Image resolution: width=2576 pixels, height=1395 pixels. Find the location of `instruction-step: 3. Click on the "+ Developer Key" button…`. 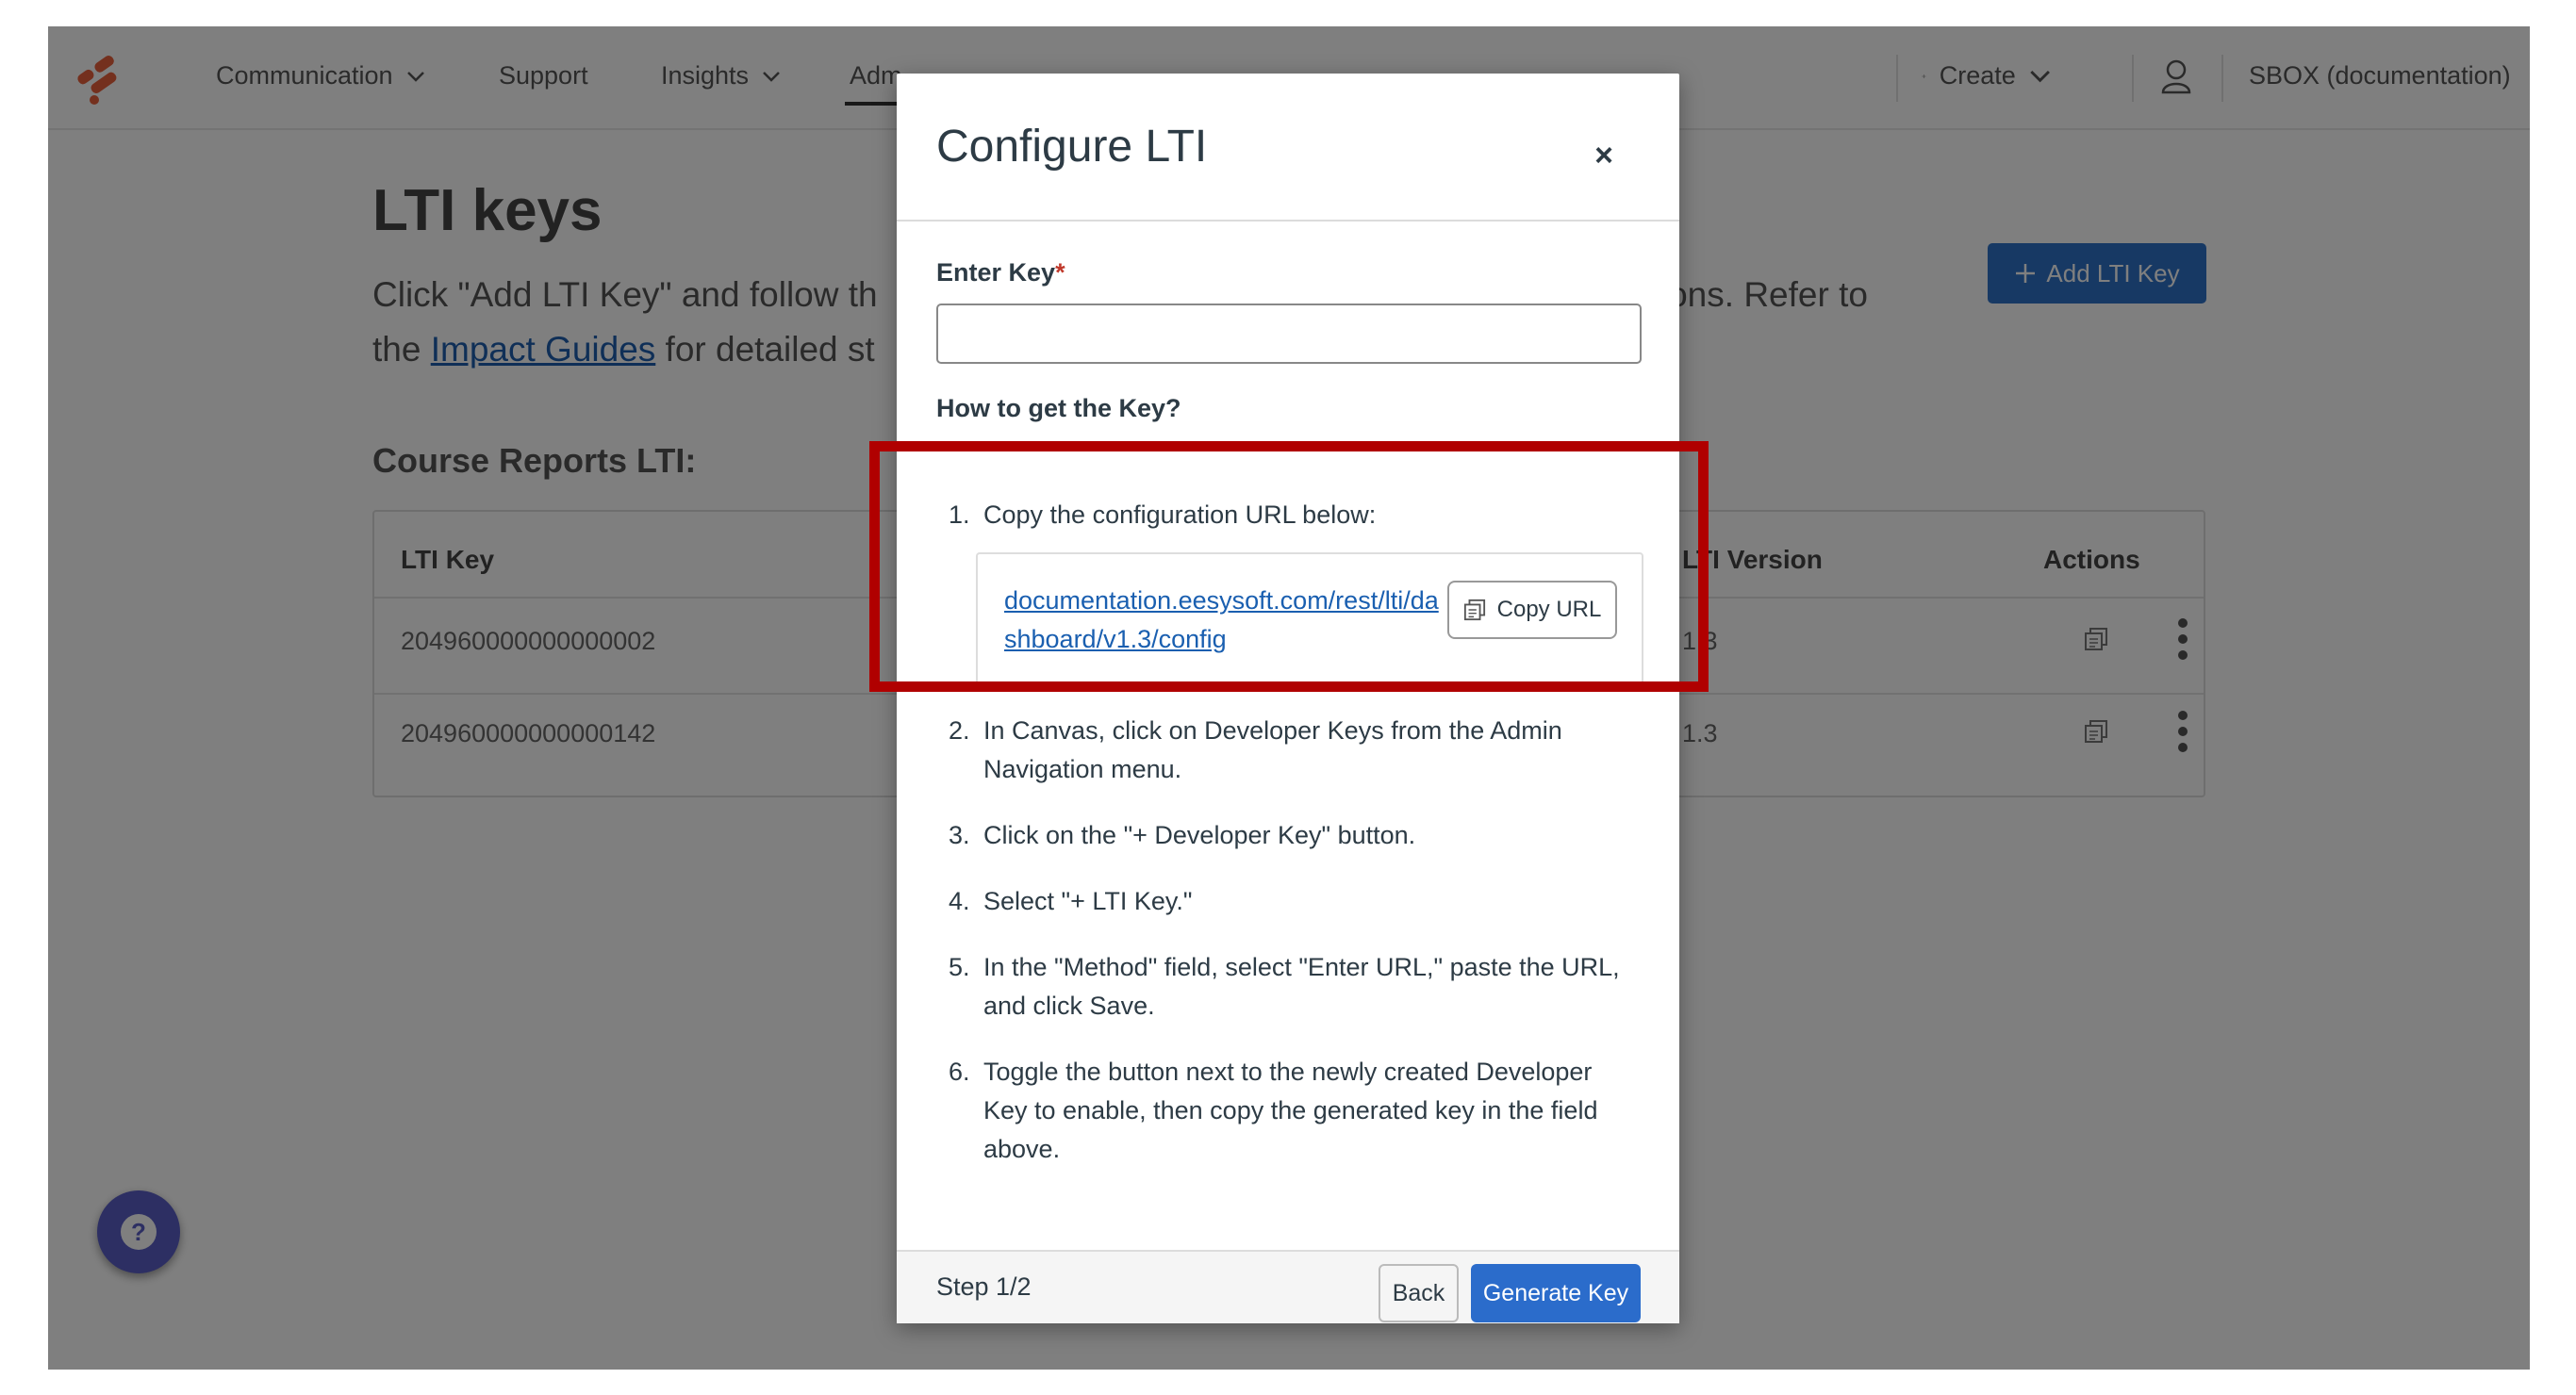

instruction-step: 3. Click on the "+ Developer Key" button… is located at coordinates (1293, 835).